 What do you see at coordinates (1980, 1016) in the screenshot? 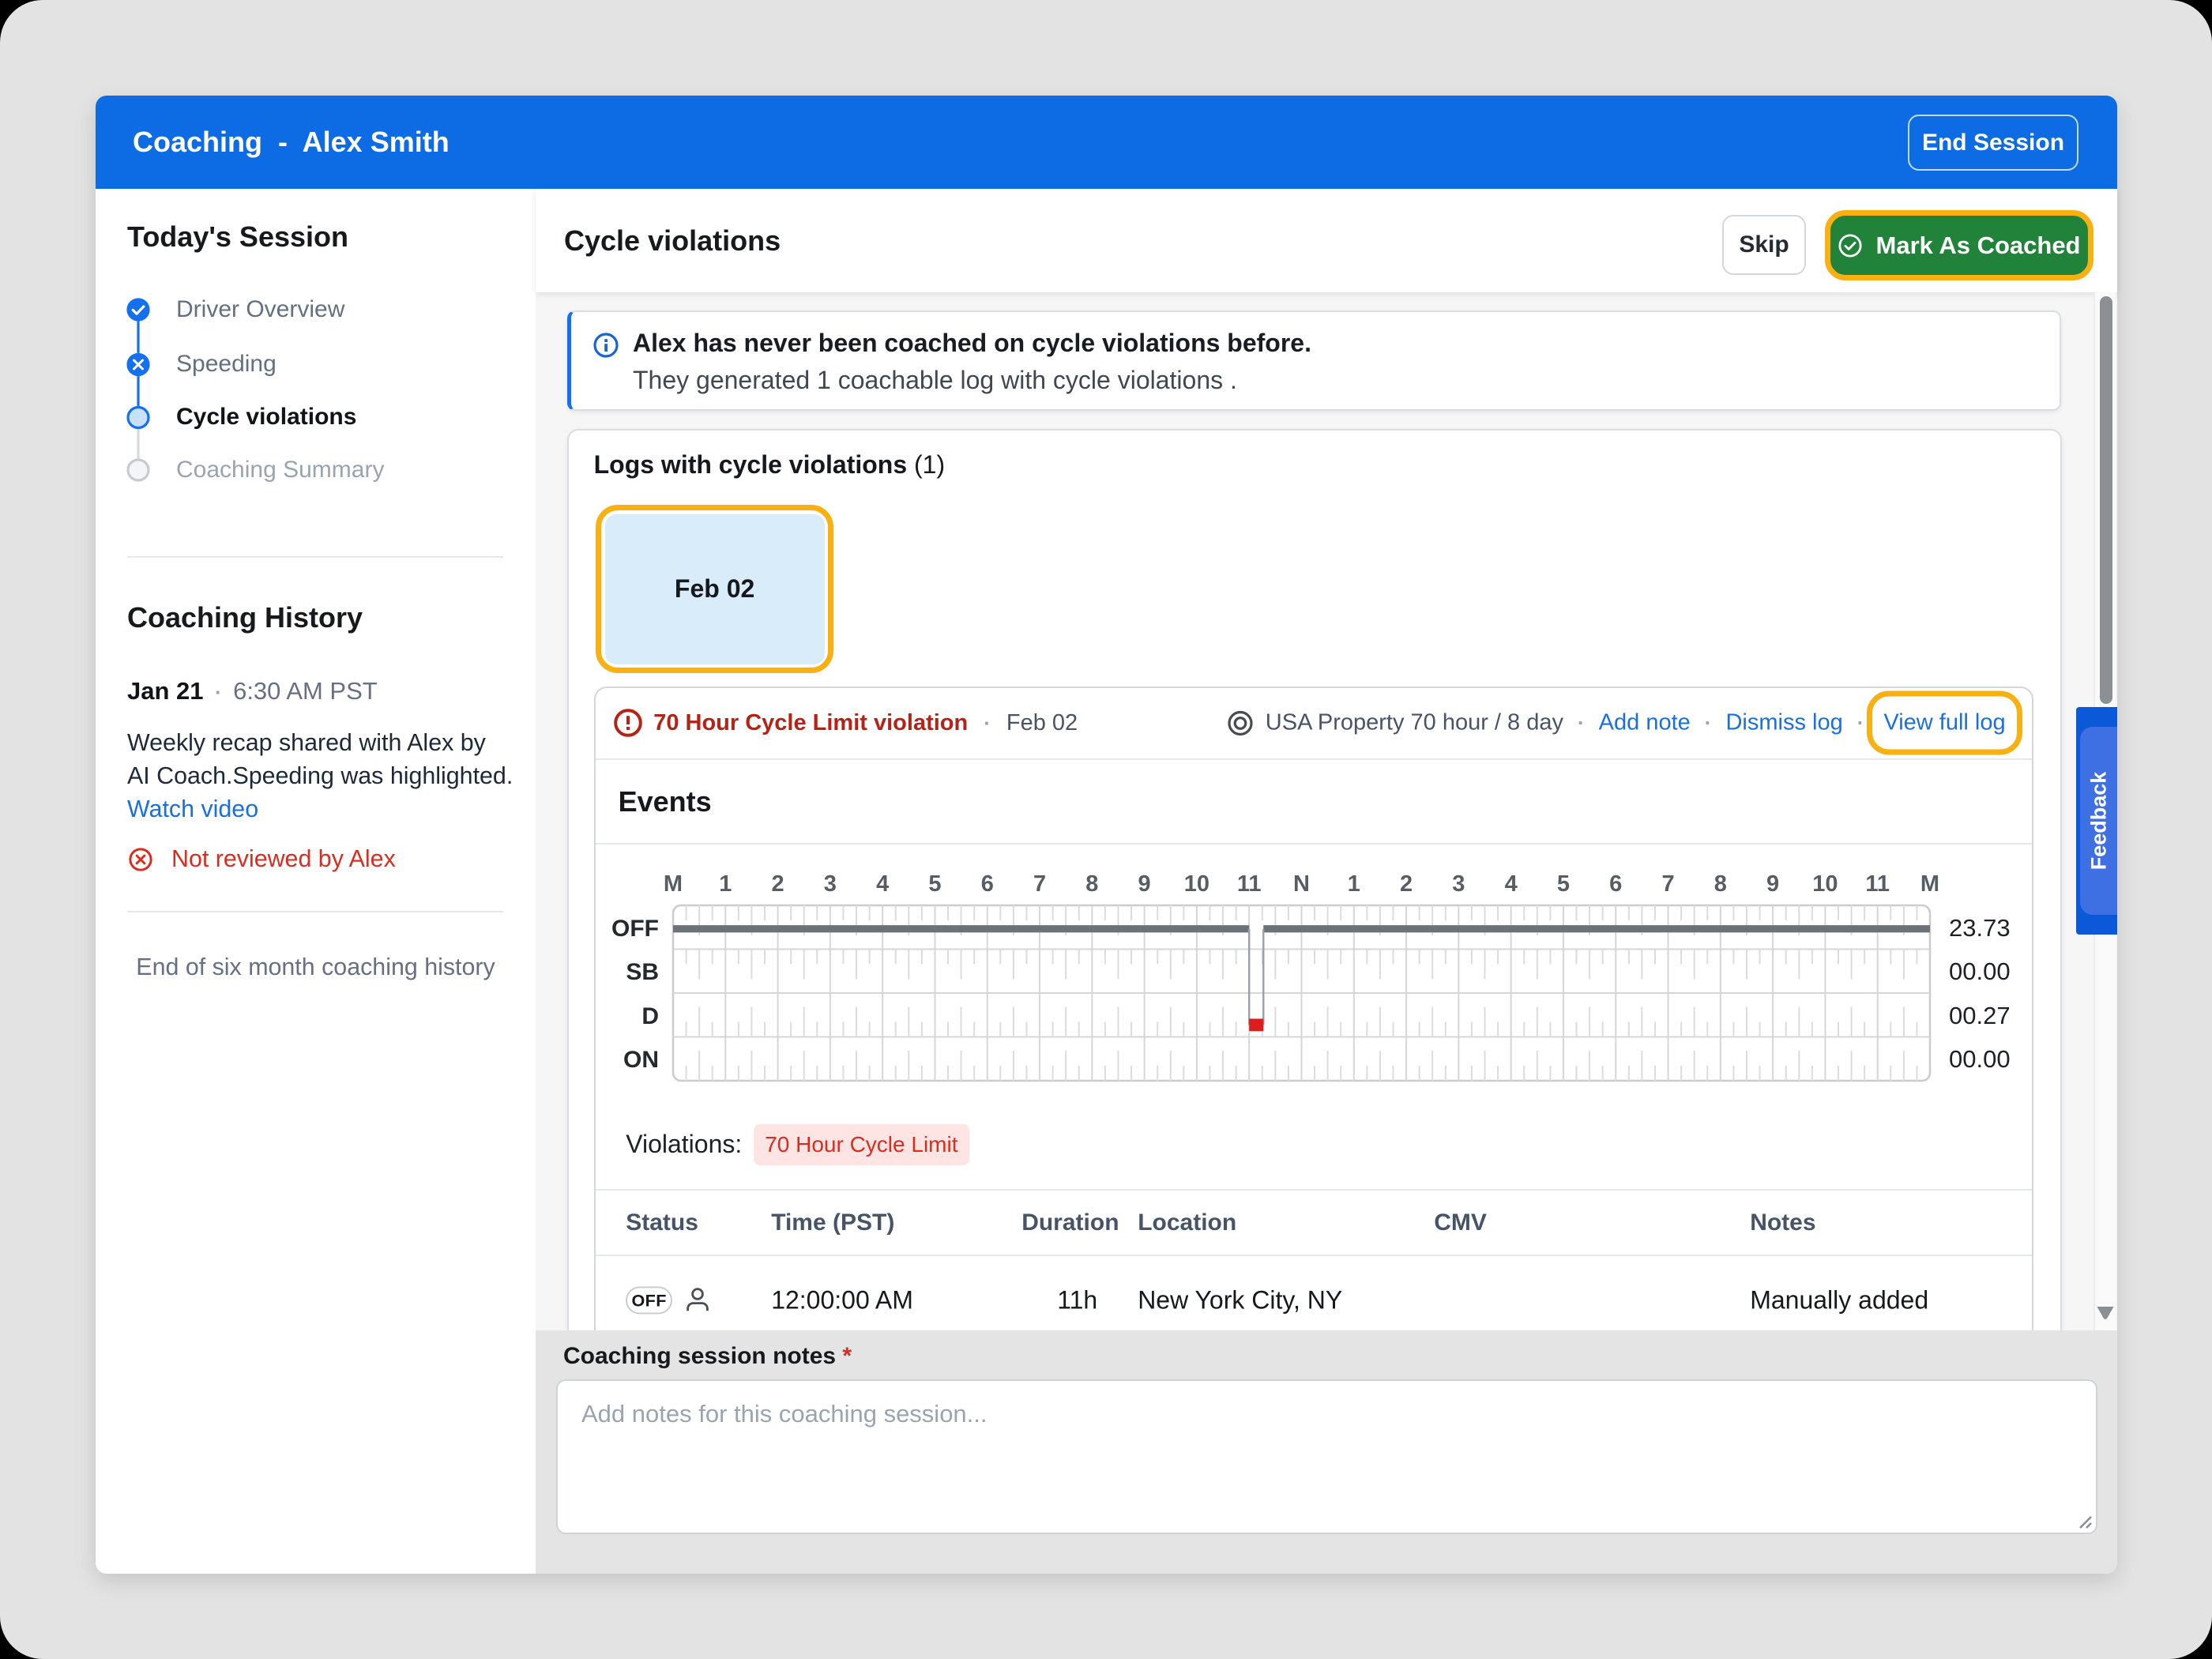
I see `svg-text: 00.27` at bounding box center [1980, 1016].